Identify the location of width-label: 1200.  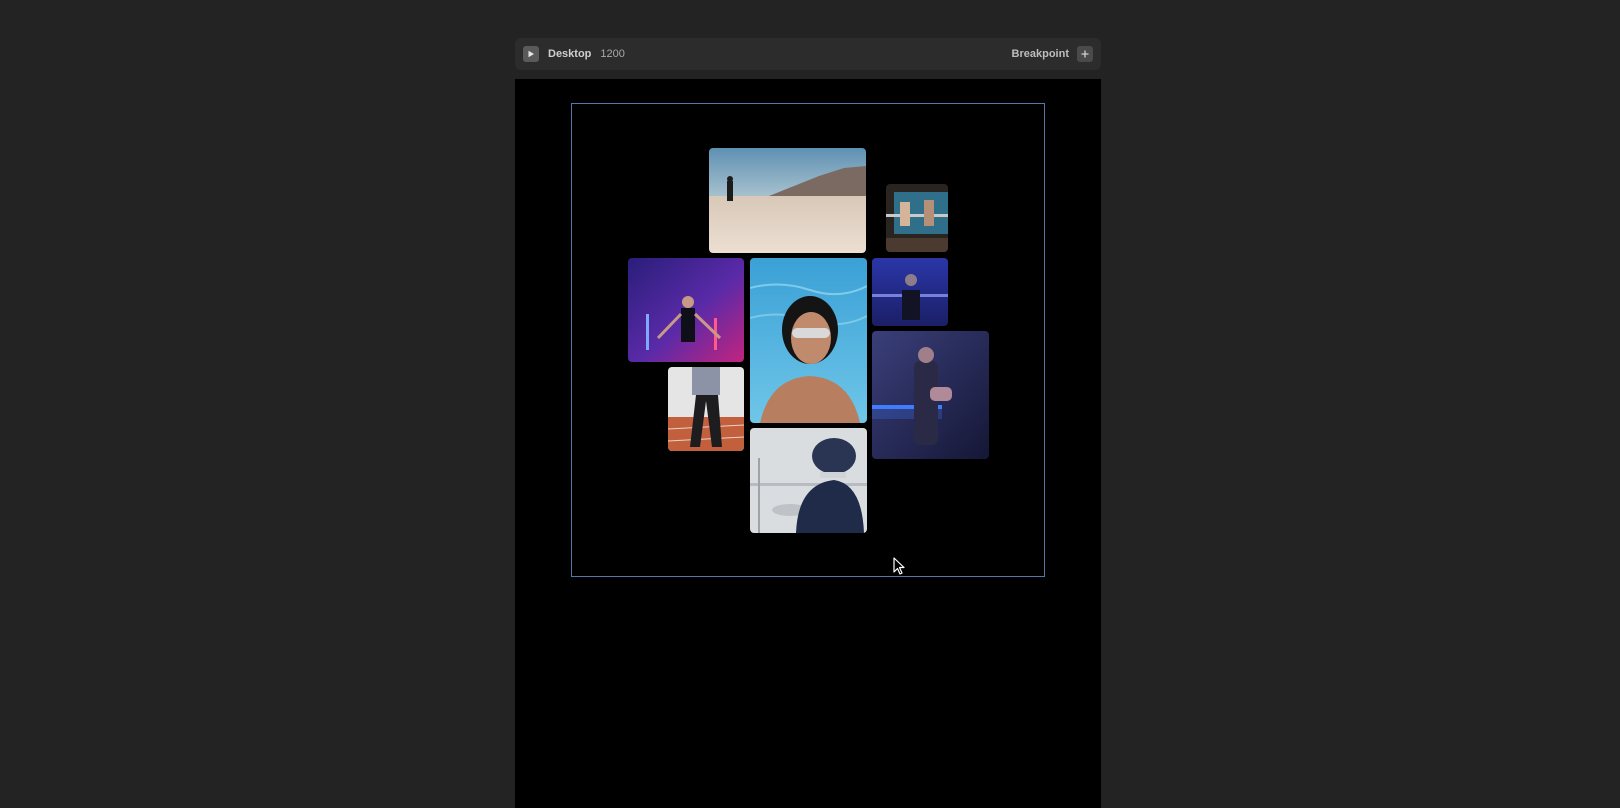
(612, 54).